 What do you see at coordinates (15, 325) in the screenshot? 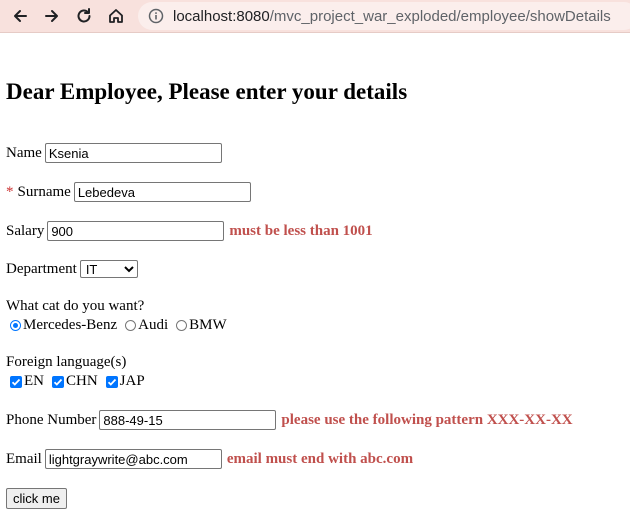
I see `radio-mercedes` at bounding box center [15, 325].